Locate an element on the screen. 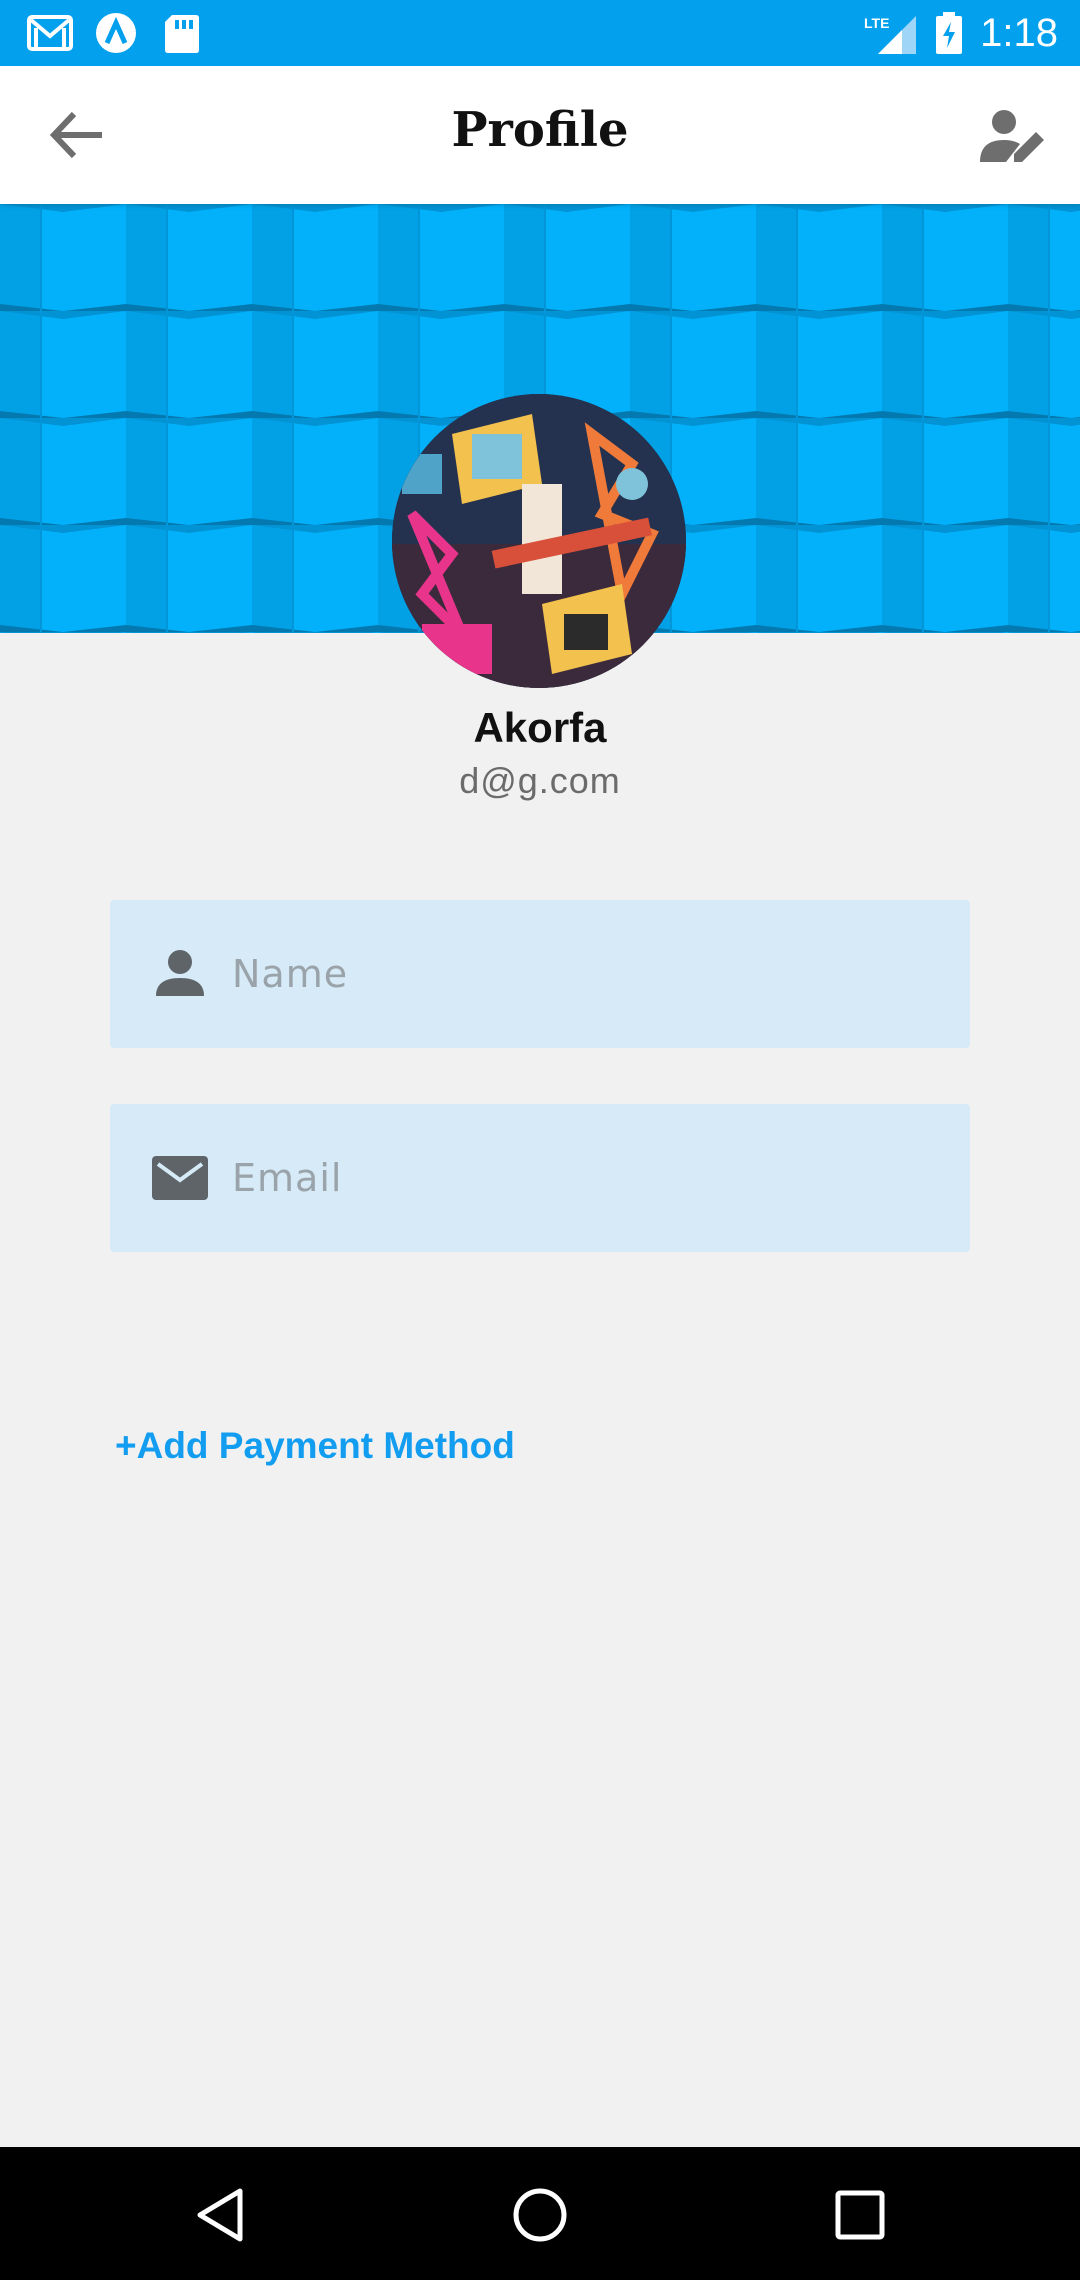 This screenshot has height=2280, width=1080. network-type: LTE is located at coordinates (876, 23).